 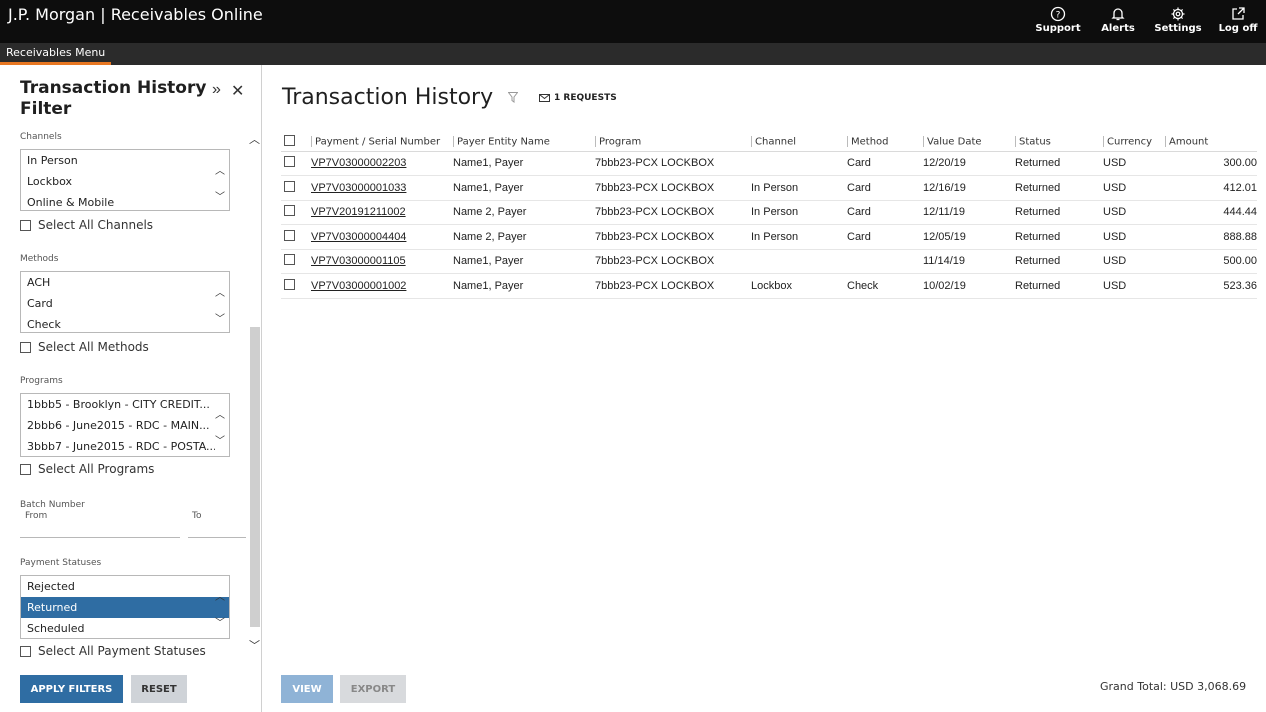 I want to click on payment-link: VP7V20191211002, so click(x=358, y=212).